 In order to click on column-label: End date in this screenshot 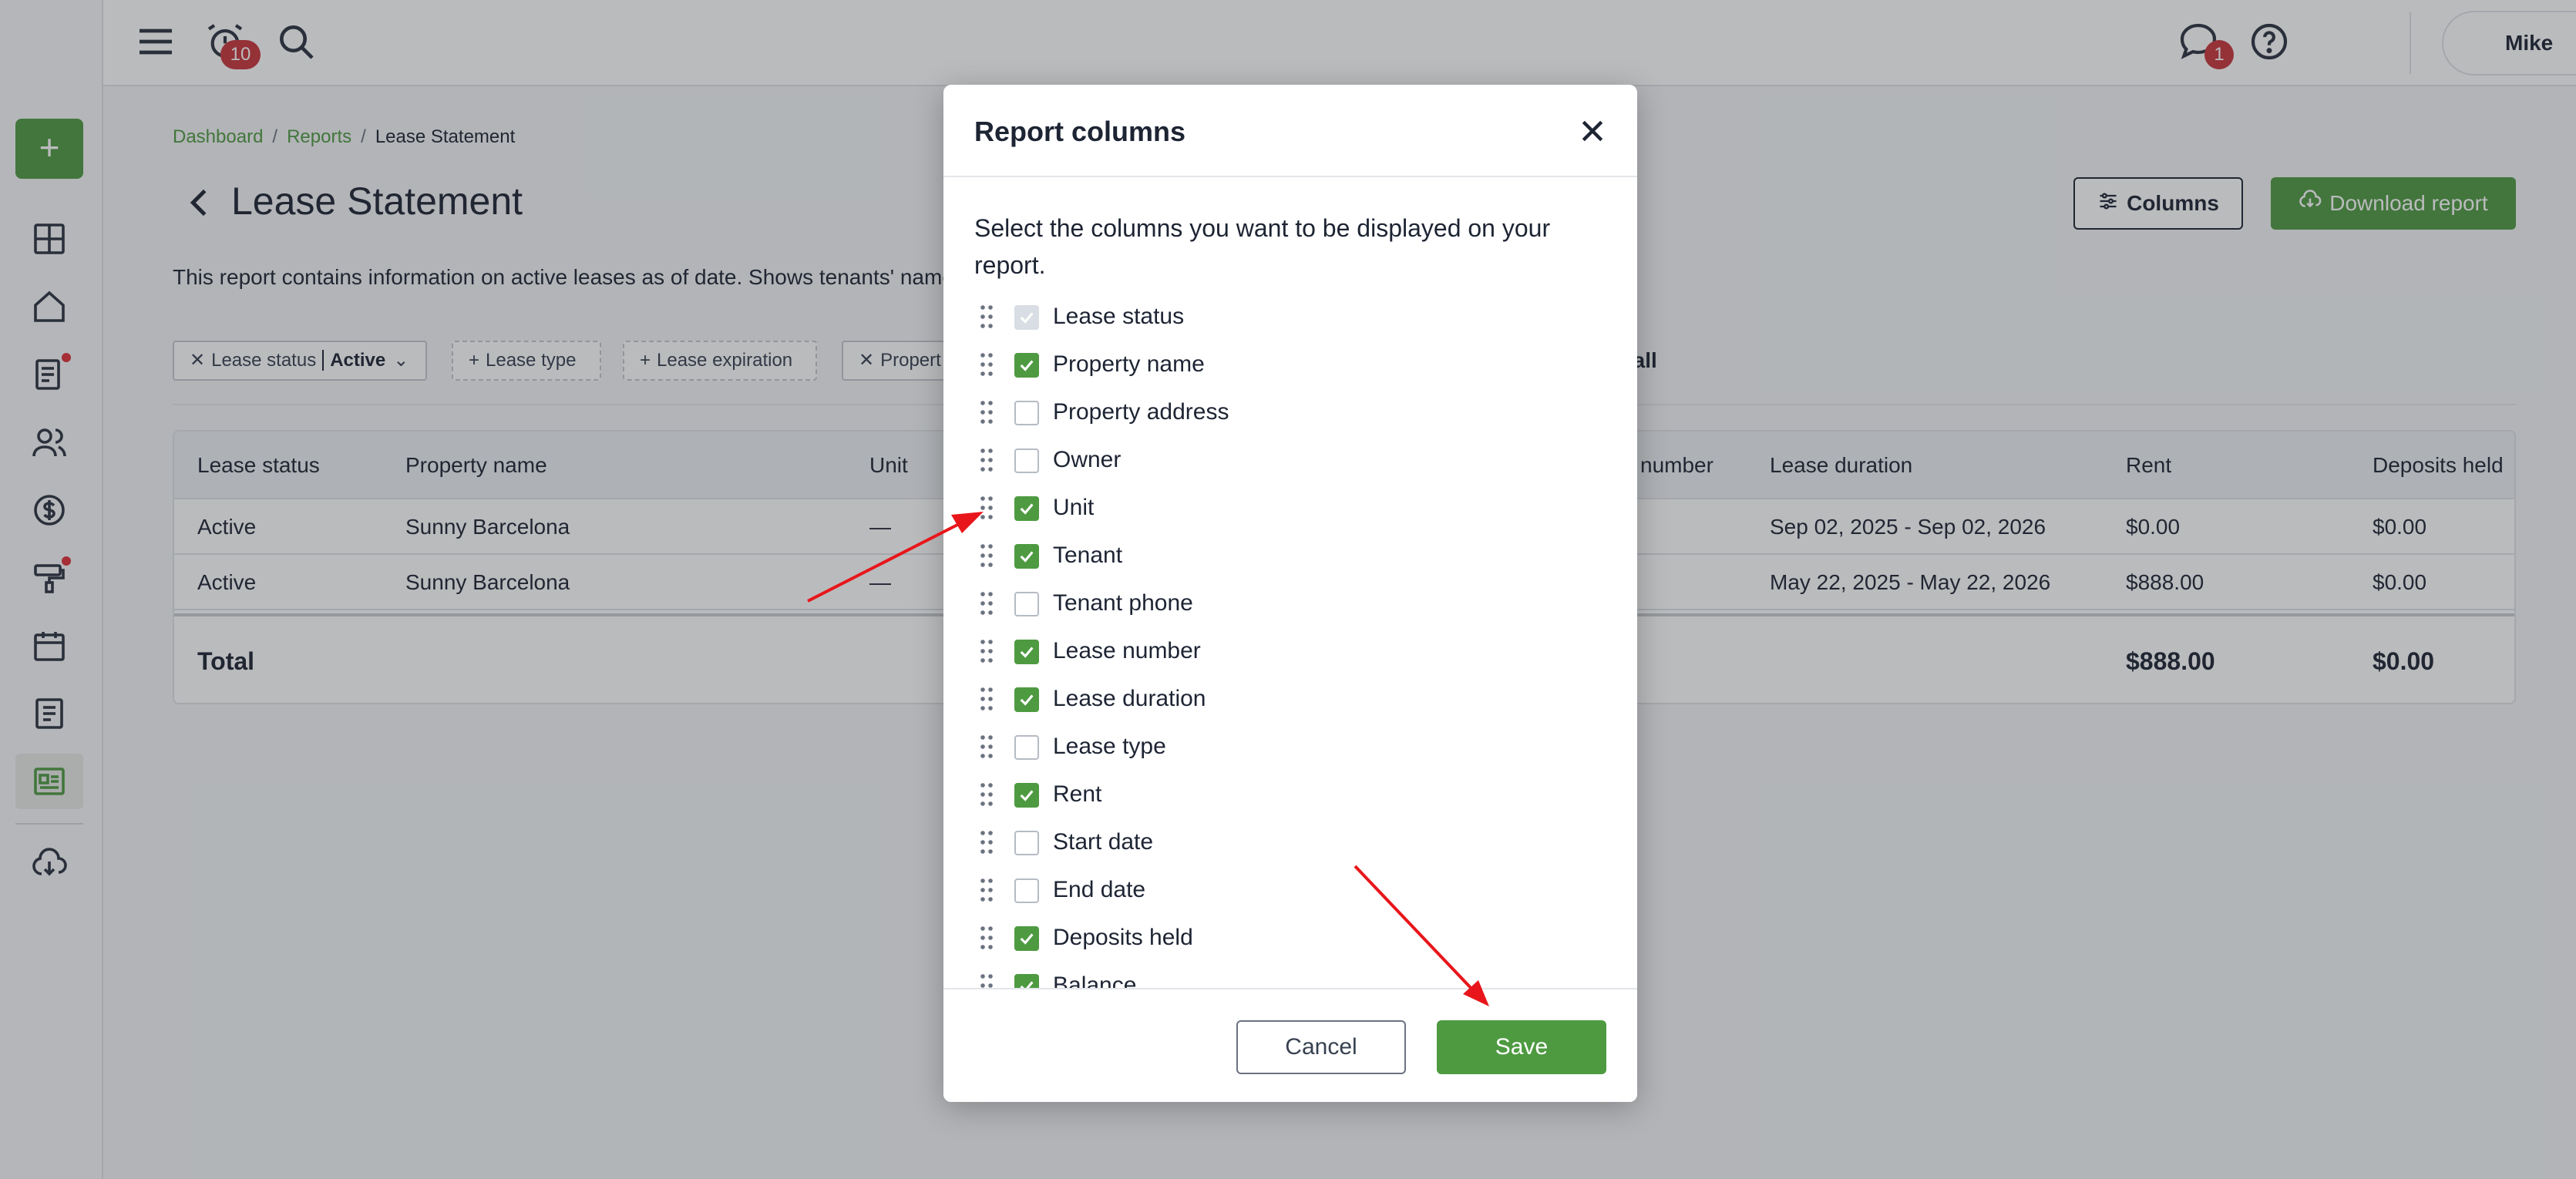, I will do `click(1099, 889)`.